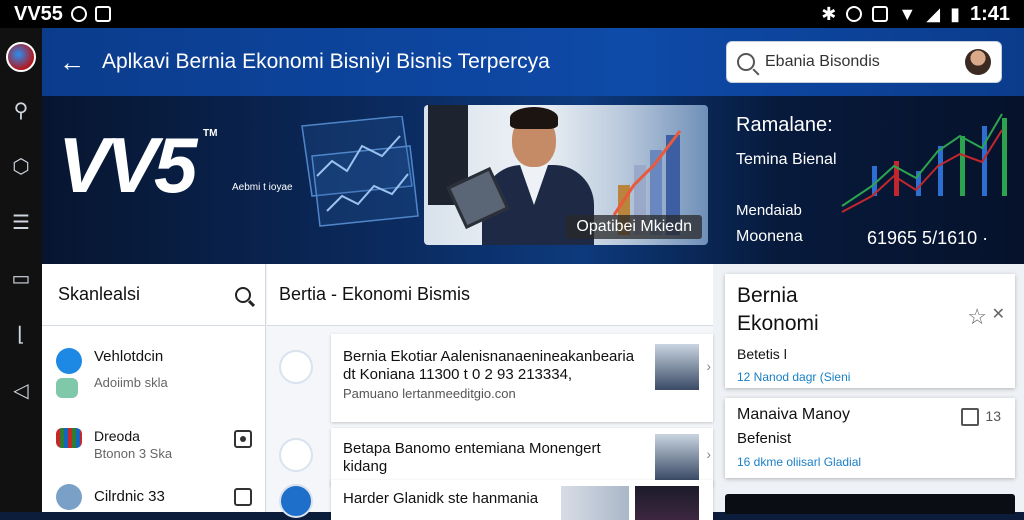  What do you see at coordinates (769, 210) in the screenshot?
I see `facts-line-2: Mendaiab` at bounding box center [769, 210].